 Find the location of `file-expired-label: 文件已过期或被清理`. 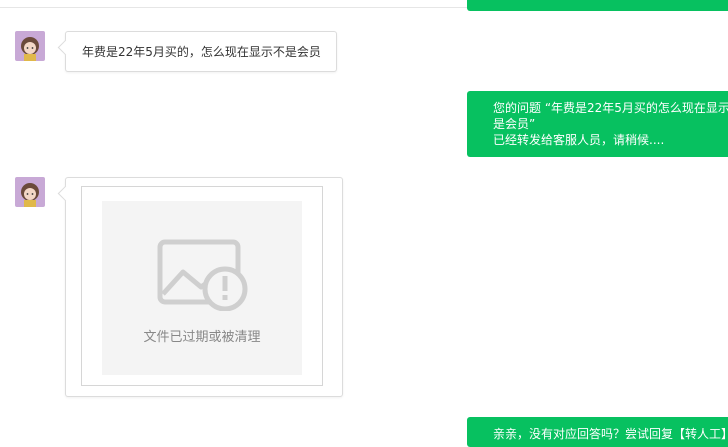

file-expired-label: 文件已过期或被清理 is located at coordinates (202, 337).